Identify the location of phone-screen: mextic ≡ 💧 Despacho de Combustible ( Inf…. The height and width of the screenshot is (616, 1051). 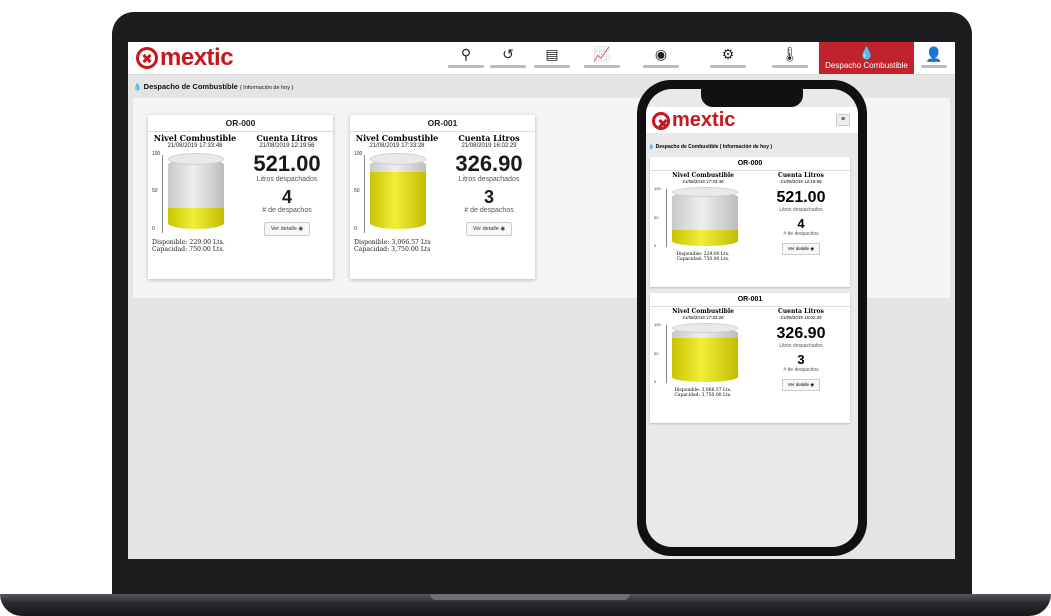
(752, 318).